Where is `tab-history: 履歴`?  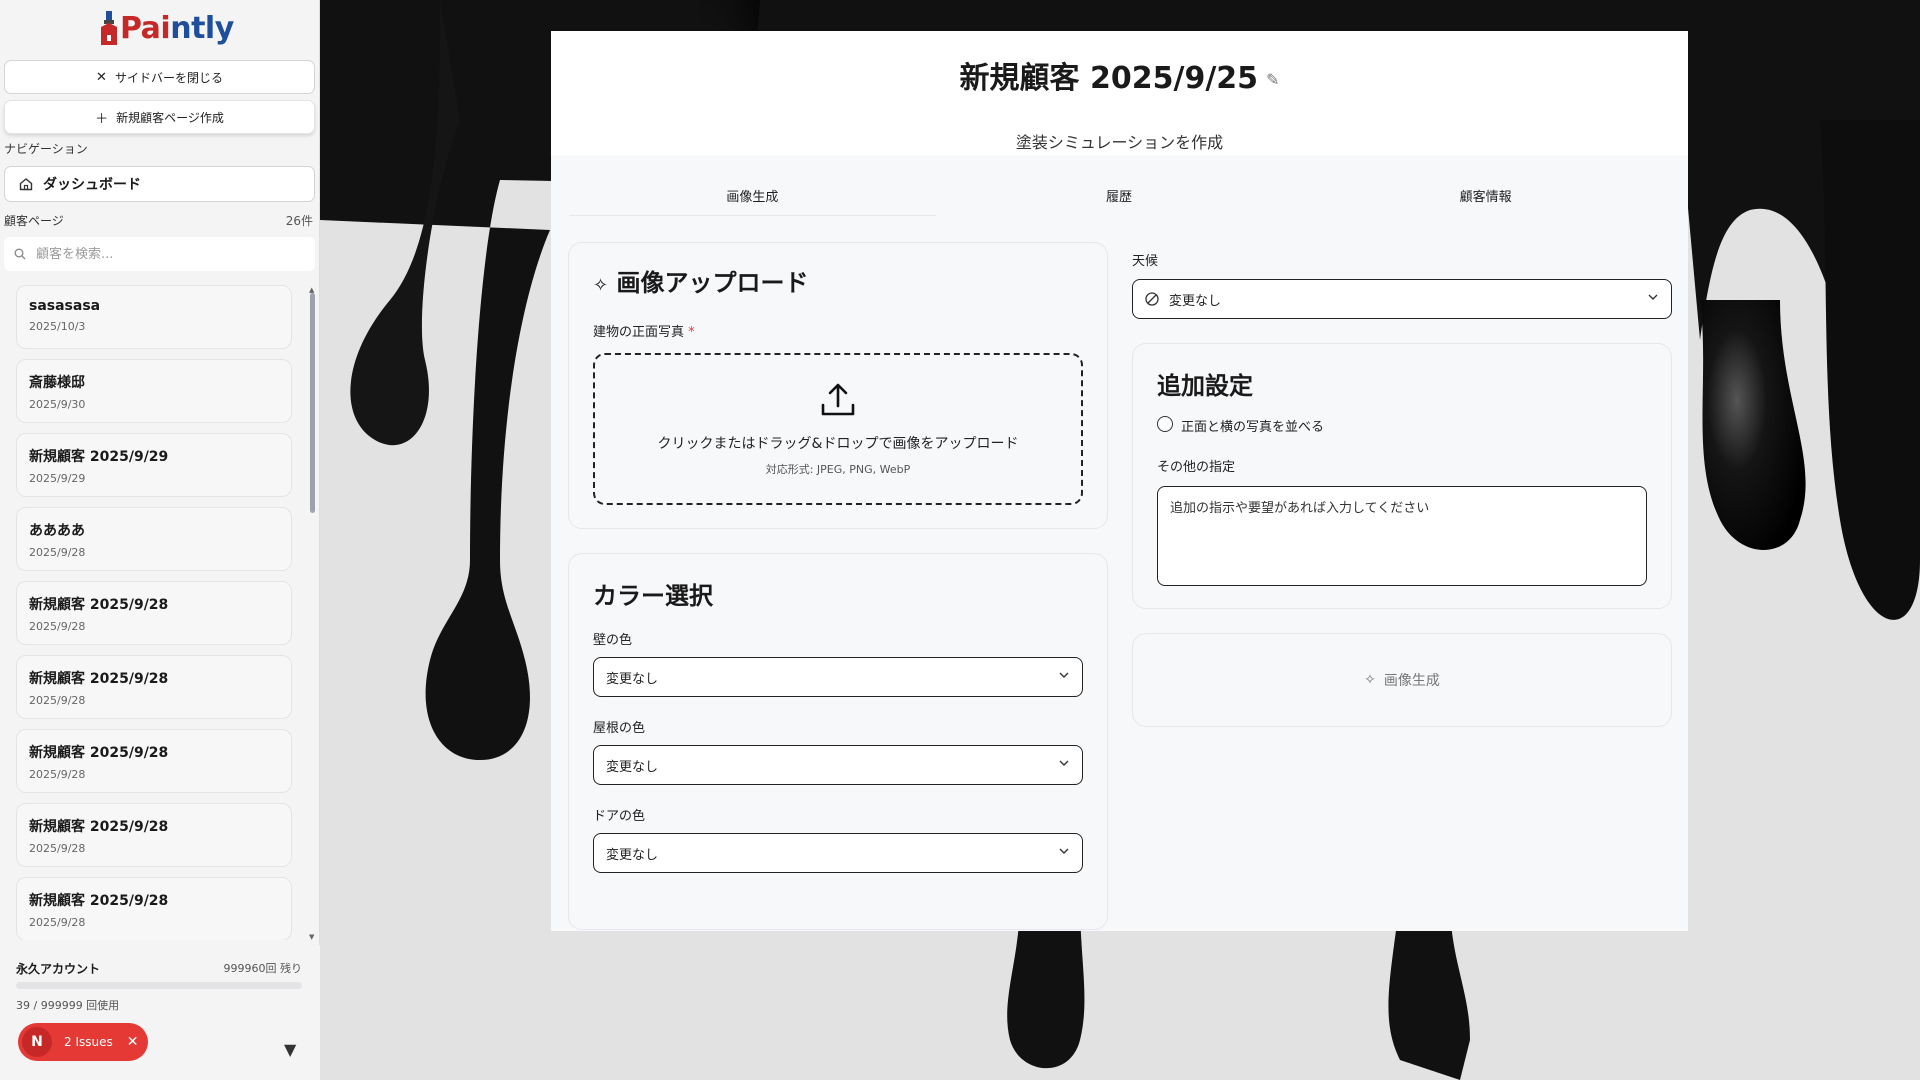
tab-history: 履歴 is located at coordinates (1119, 198).